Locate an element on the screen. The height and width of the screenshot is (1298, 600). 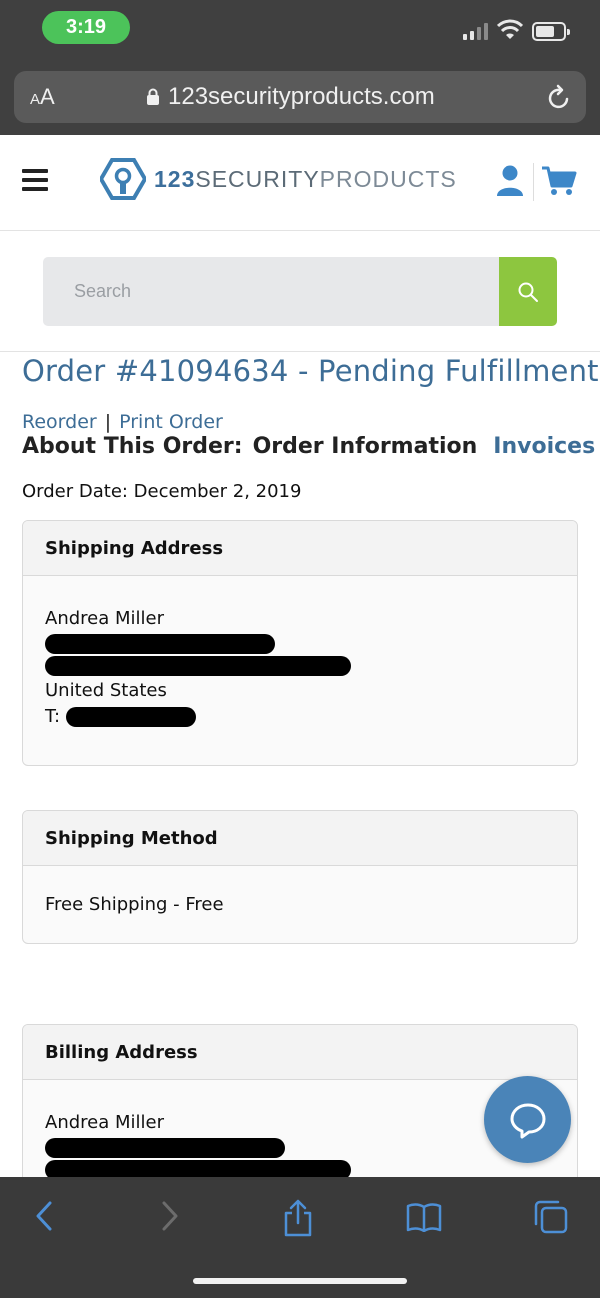
chat-bubble-icon is located at coordinates (527, 1120).